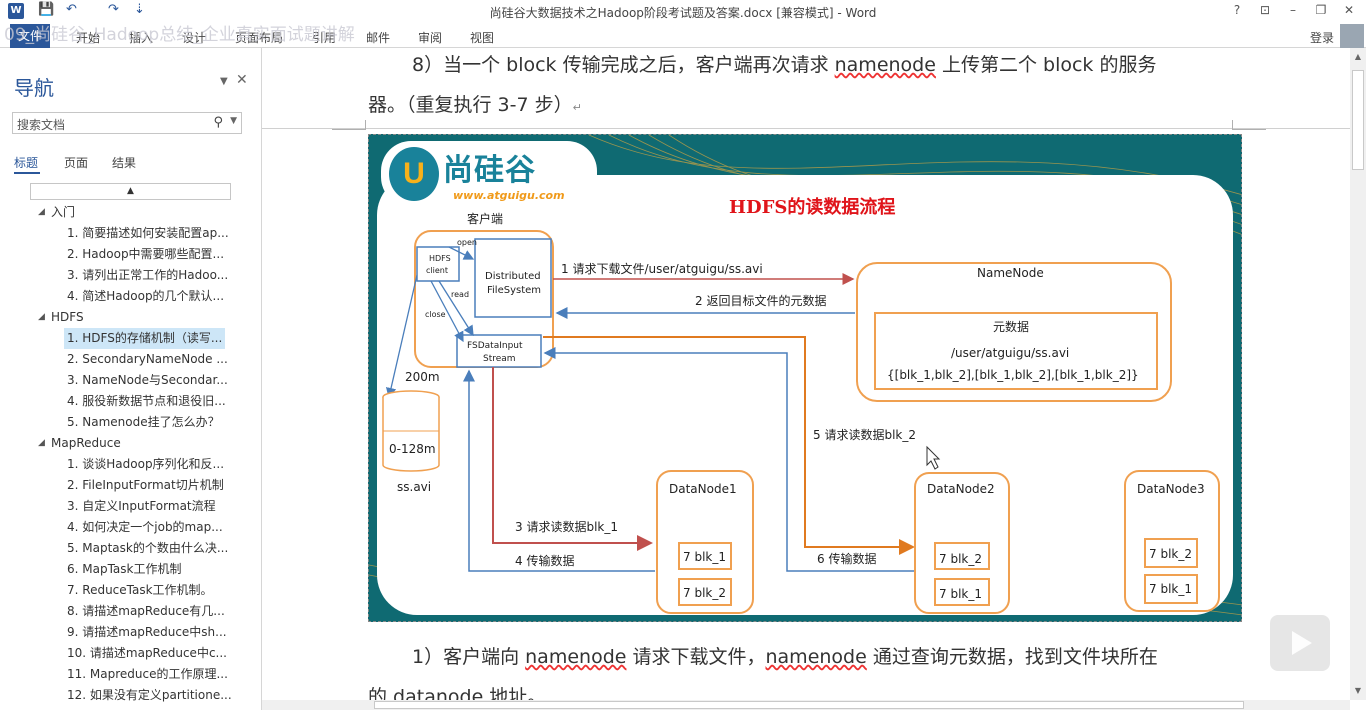 The height and width of the screenshot is (710, 1366). I want to click on tab-results: 结果, so click(124, 162).